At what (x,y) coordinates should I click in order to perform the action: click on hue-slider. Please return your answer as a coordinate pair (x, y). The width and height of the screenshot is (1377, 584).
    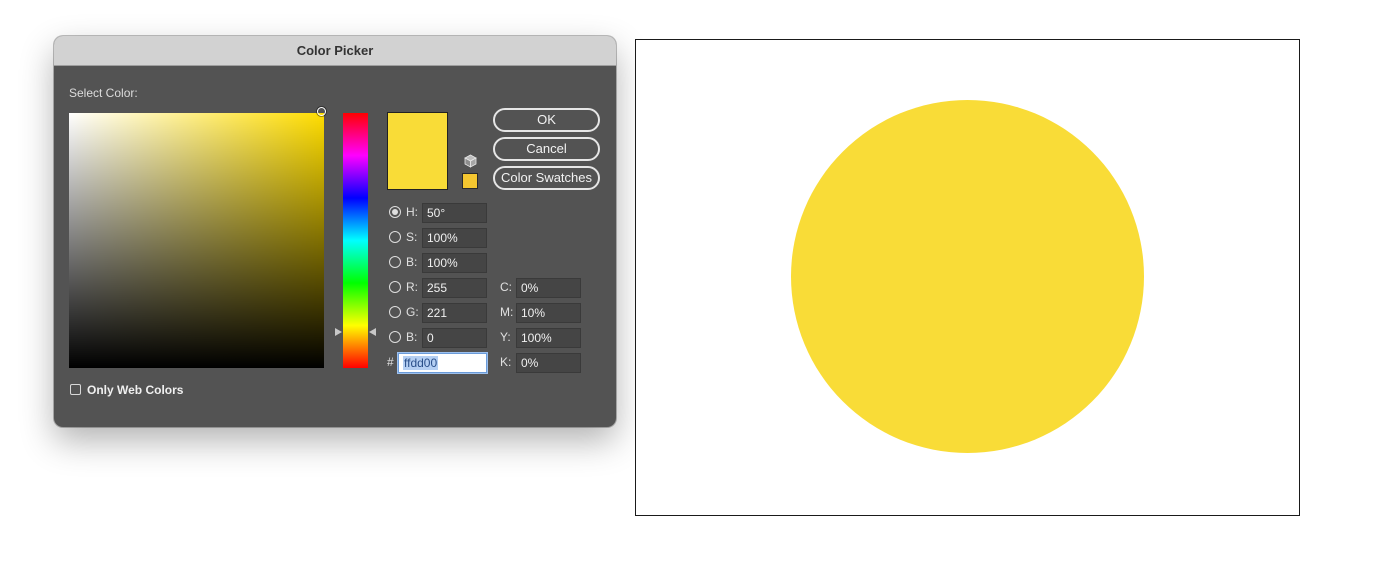
    Looking at the image, I should click on (355, 240).